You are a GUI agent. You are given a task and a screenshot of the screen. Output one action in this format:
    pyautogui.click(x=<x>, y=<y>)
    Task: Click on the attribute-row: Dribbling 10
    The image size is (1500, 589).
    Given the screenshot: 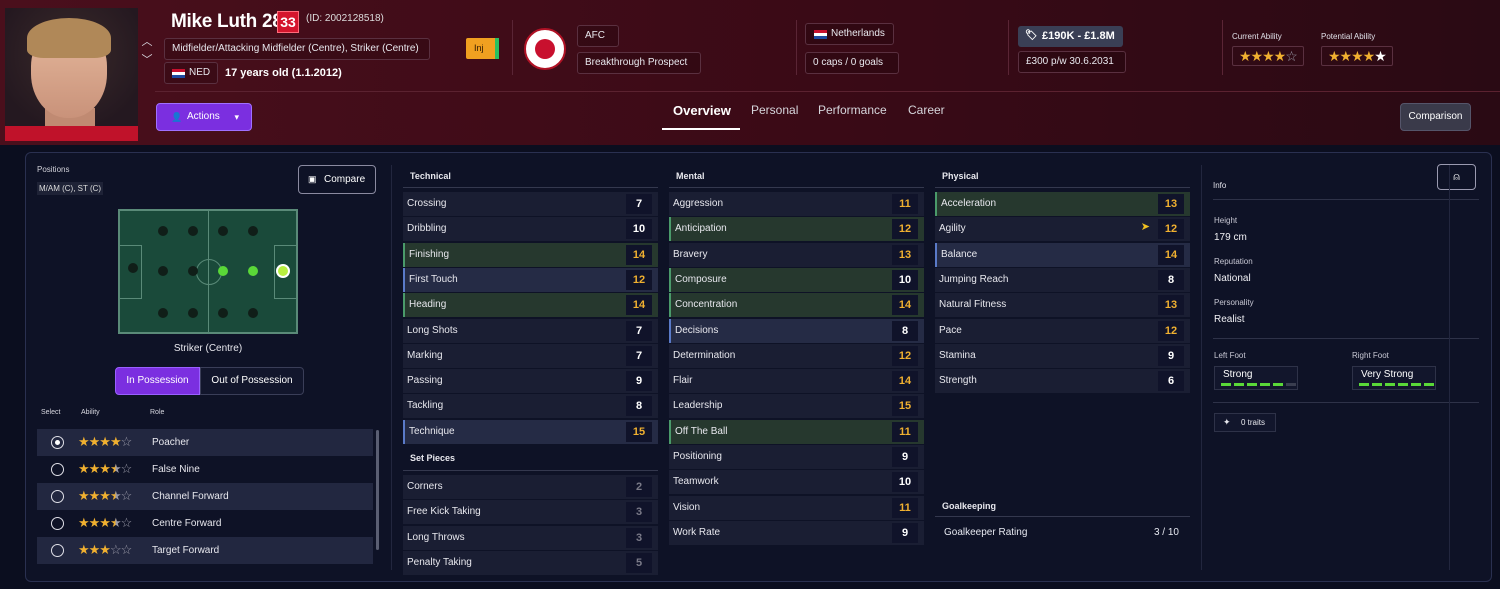 What is the action you would take?
    pyautogui.click(x=530, y=229)
    